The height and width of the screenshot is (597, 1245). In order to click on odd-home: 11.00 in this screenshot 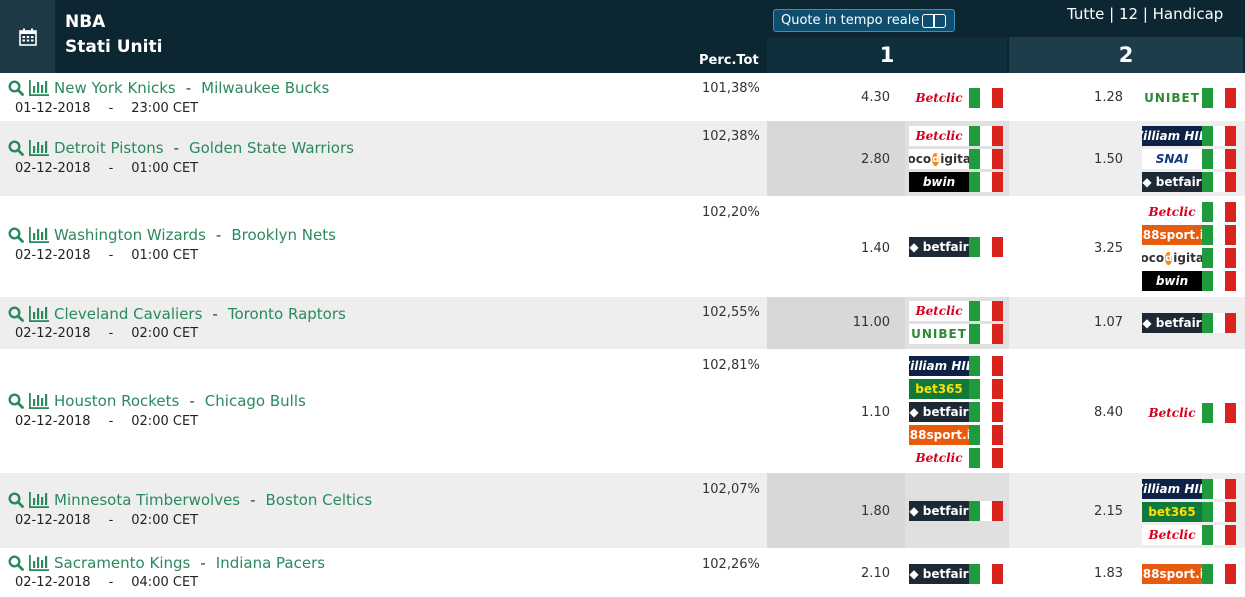, I will do `click(855, 322)`.